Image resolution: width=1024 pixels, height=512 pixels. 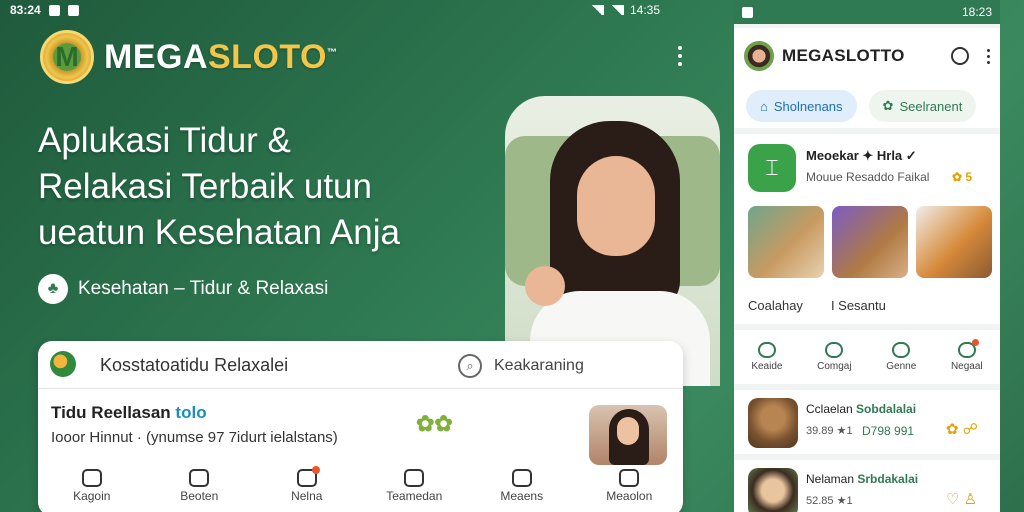 I want to click on sound-icon, so click(x=521, y=478).